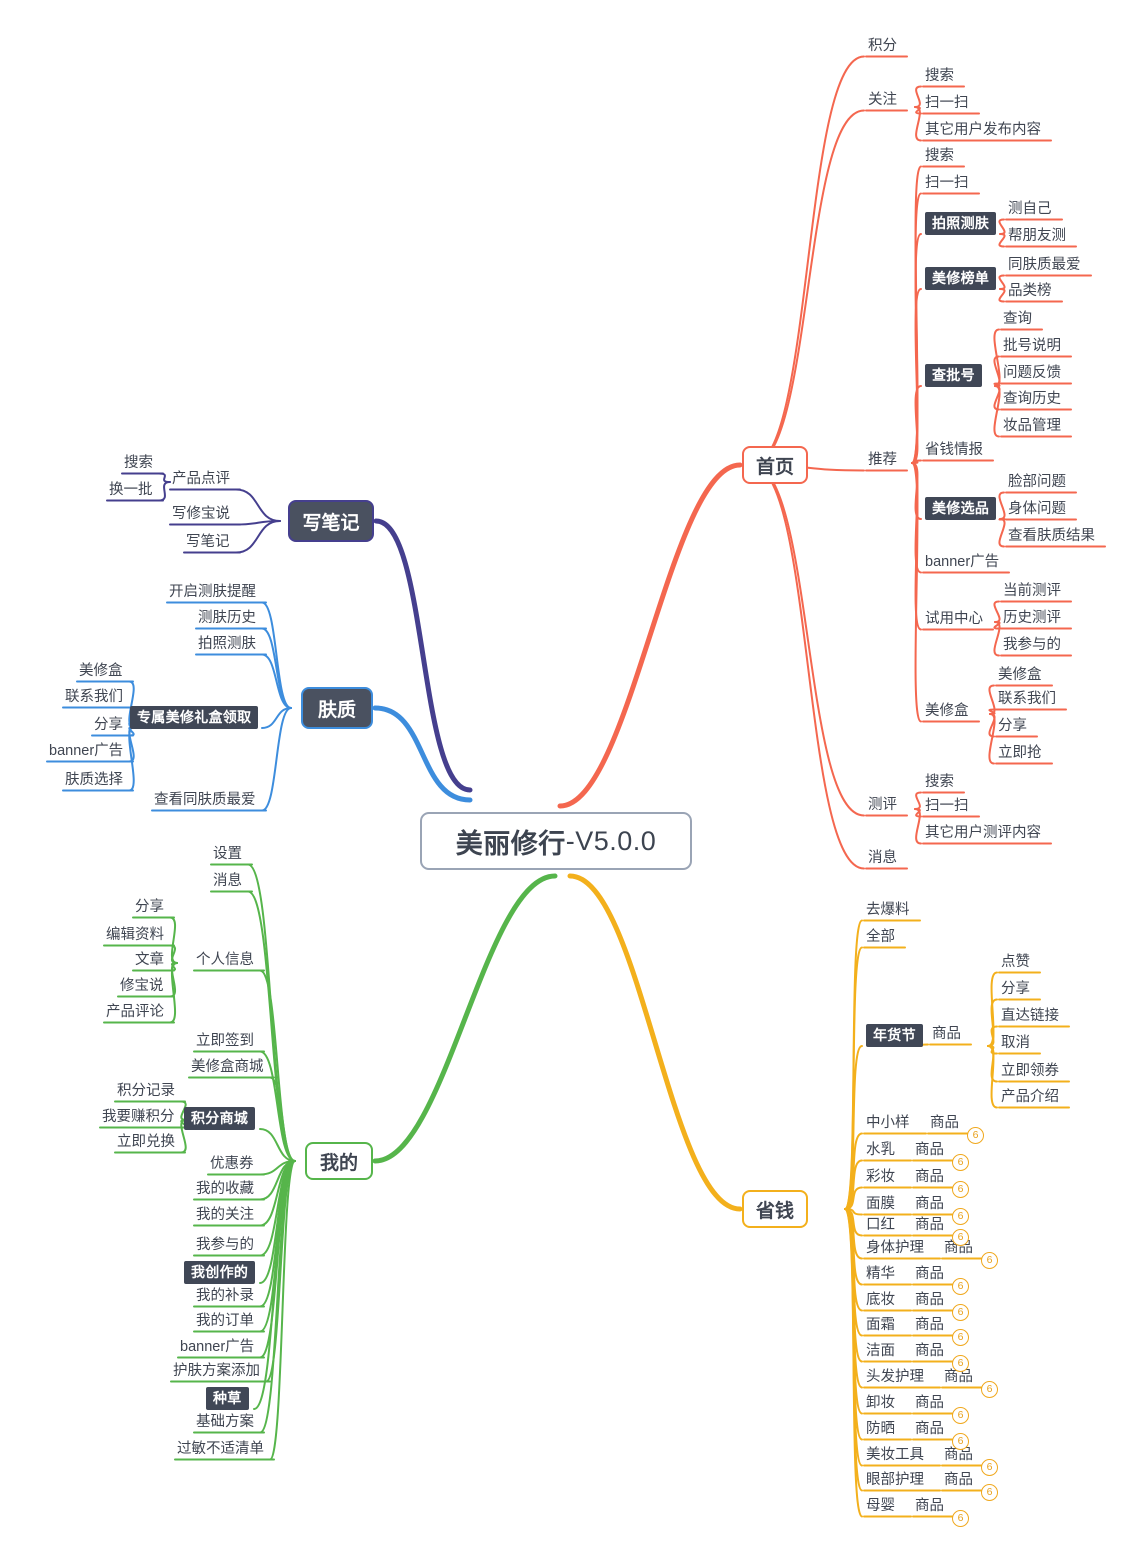 The image size is (1136, 1556). I want to click on mindmap-node: 批号说明, so click(1032, 346).